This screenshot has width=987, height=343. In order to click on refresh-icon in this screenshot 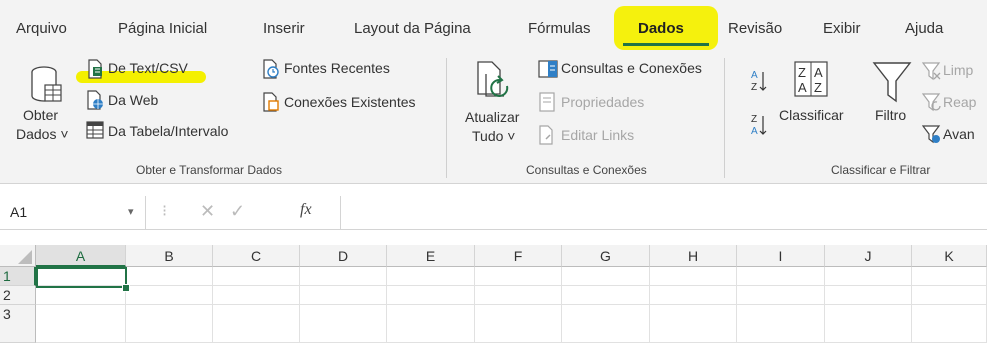, I will do `click(493, 79)`.